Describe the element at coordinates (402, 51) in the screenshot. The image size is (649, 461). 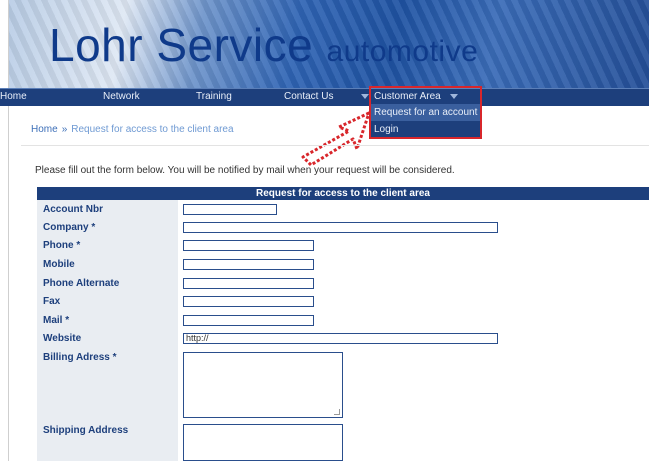
I see `brand-sub: automotive` at that location.